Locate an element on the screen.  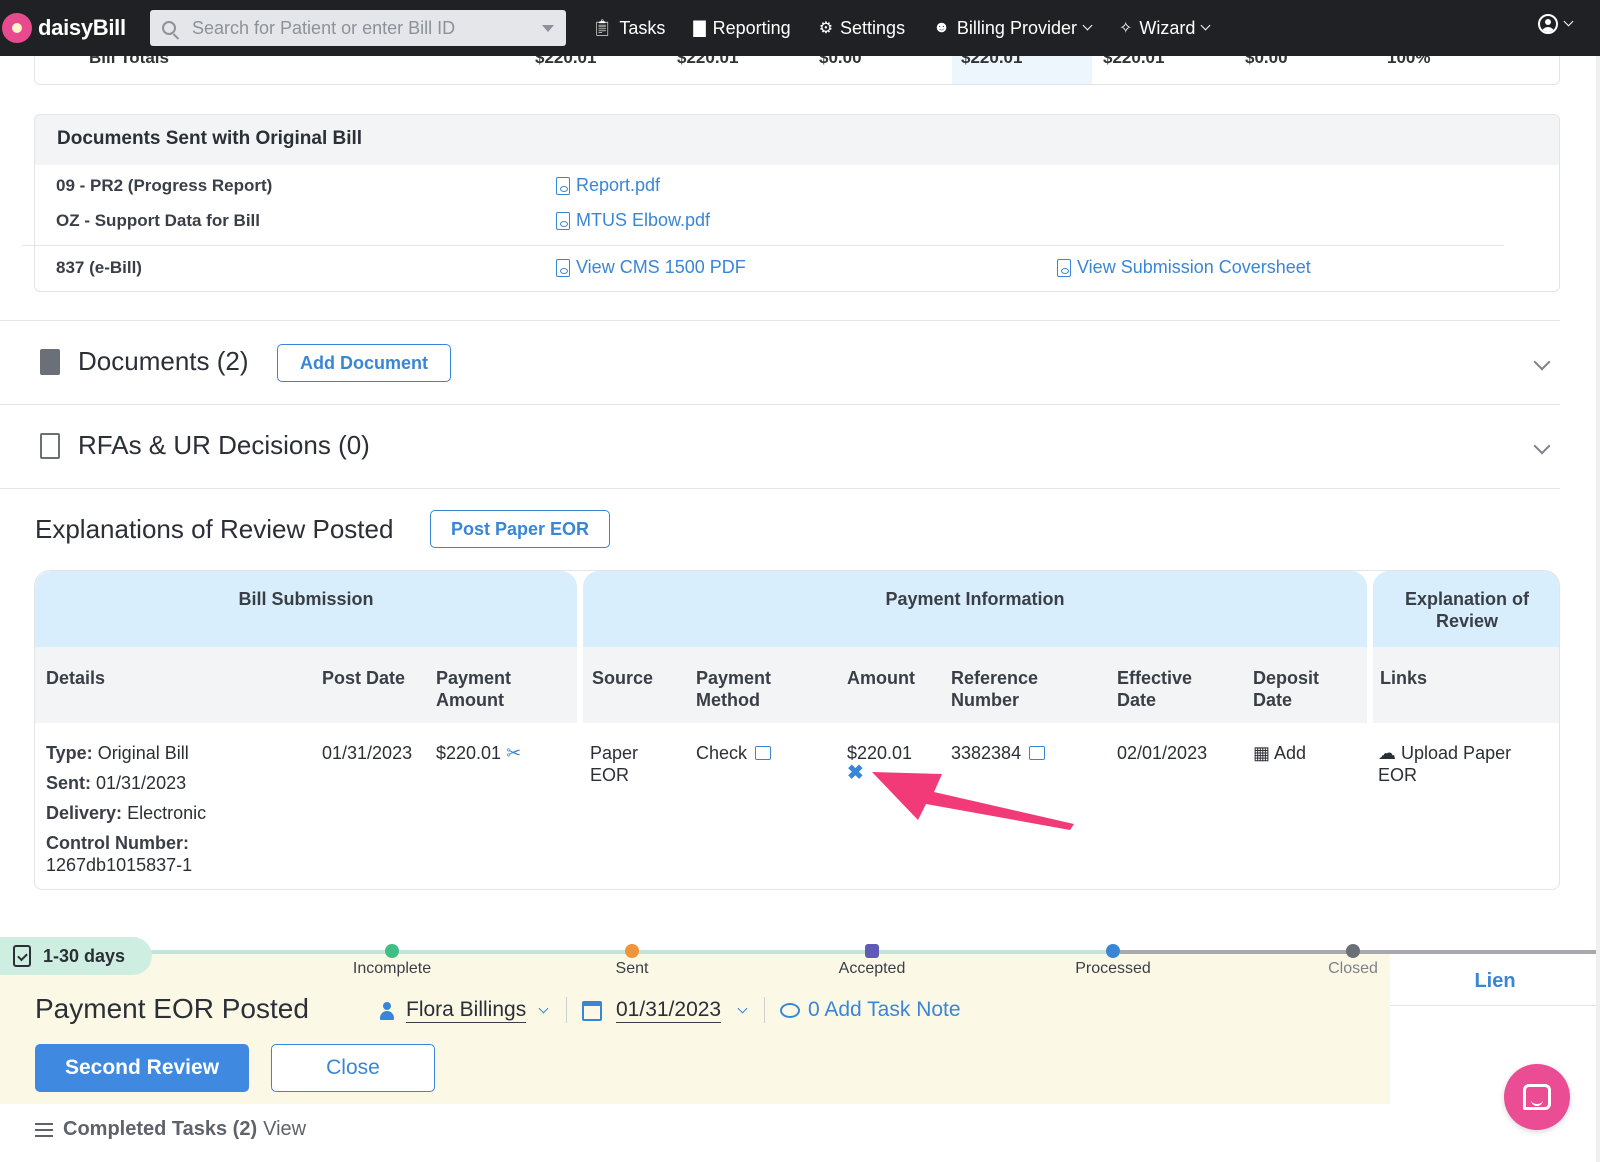
nav-billing-provider: ☻ Billing Provider is located at coordinates (1013, 28).